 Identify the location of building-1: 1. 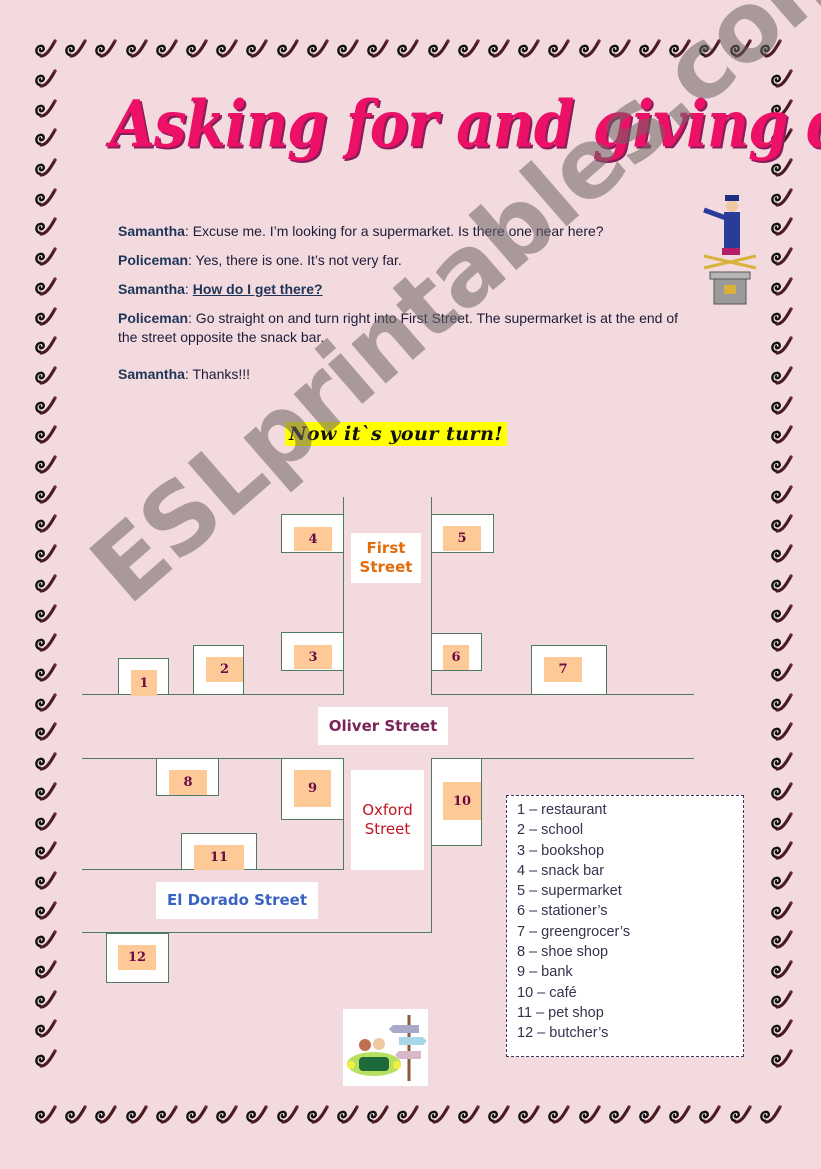
(143, 677).